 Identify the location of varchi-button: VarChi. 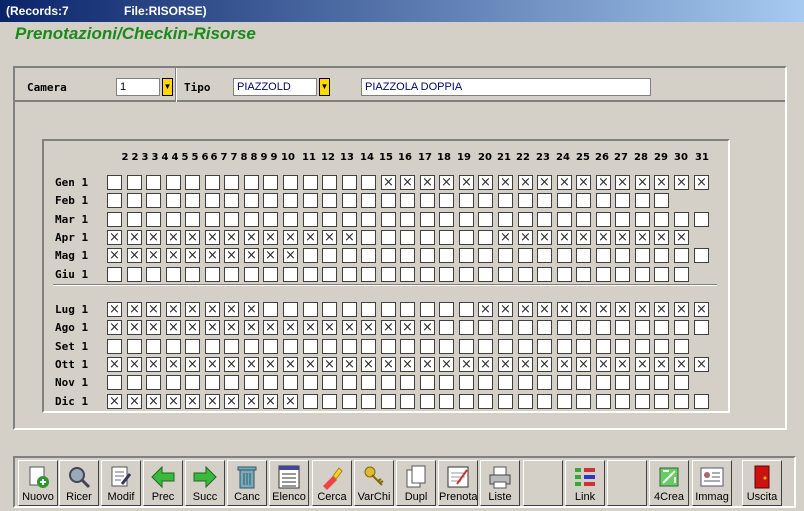
(374, 483).